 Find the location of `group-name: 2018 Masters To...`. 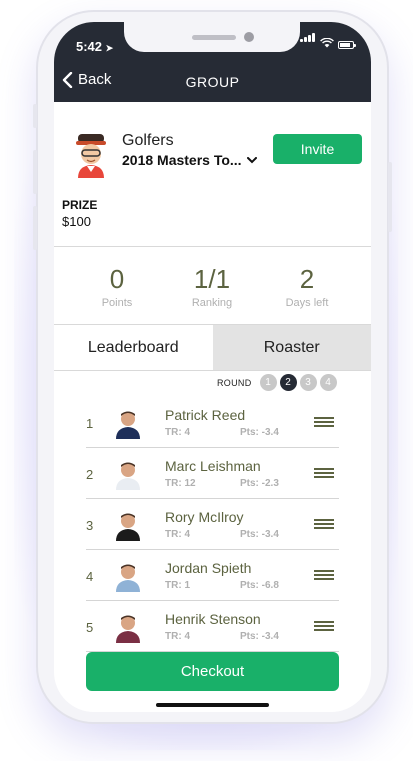

group-name: 2018 Masters To... is located at coordinates (182, 160).